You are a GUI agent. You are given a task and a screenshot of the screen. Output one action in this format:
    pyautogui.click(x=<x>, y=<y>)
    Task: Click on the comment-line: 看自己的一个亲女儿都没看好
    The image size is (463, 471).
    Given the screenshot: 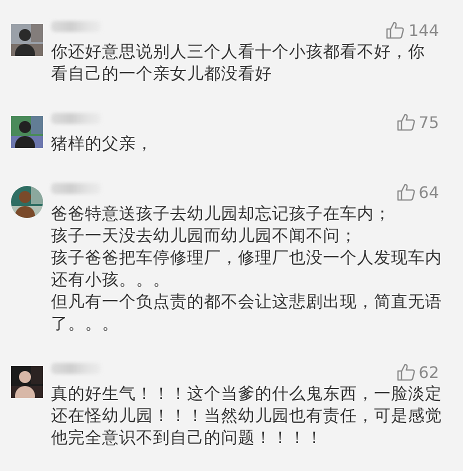 What is the action you would take?
    pyautogui.click(x=162, y=74)
    